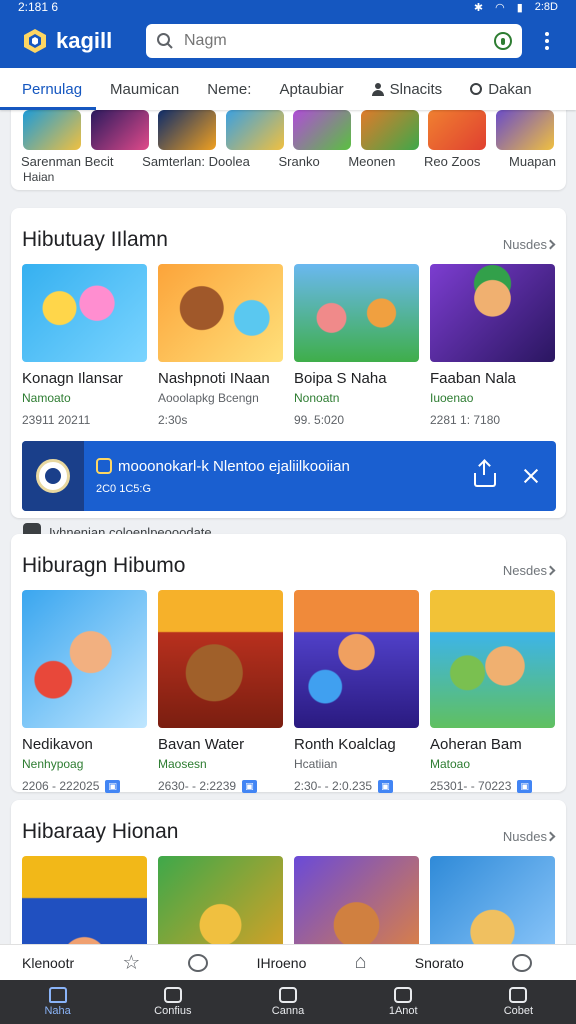  Describe the element at coordinates (500, 7) in the screenshot. I see `wifi-icon: ◠` at that location.